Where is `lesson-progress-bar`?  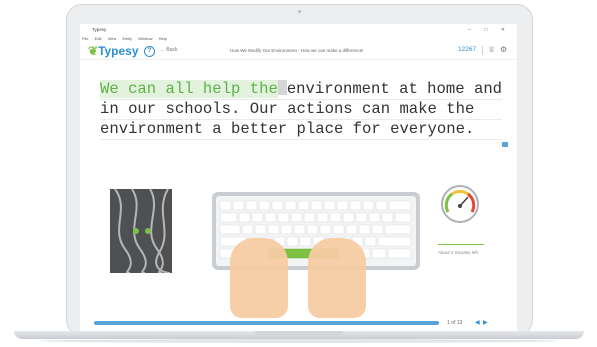 lesson-progress-bar is located at coordinates (266, 323).